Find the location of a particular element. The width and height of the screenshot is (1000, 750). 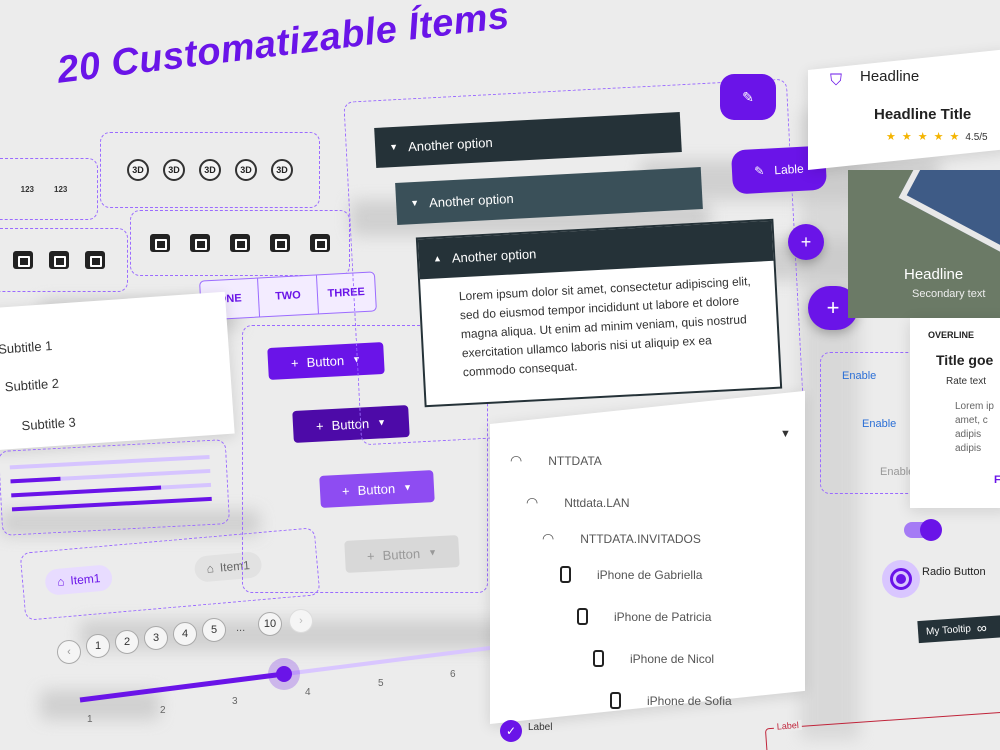

slider-tick-label: 1 is located at coordinates (90, 719).